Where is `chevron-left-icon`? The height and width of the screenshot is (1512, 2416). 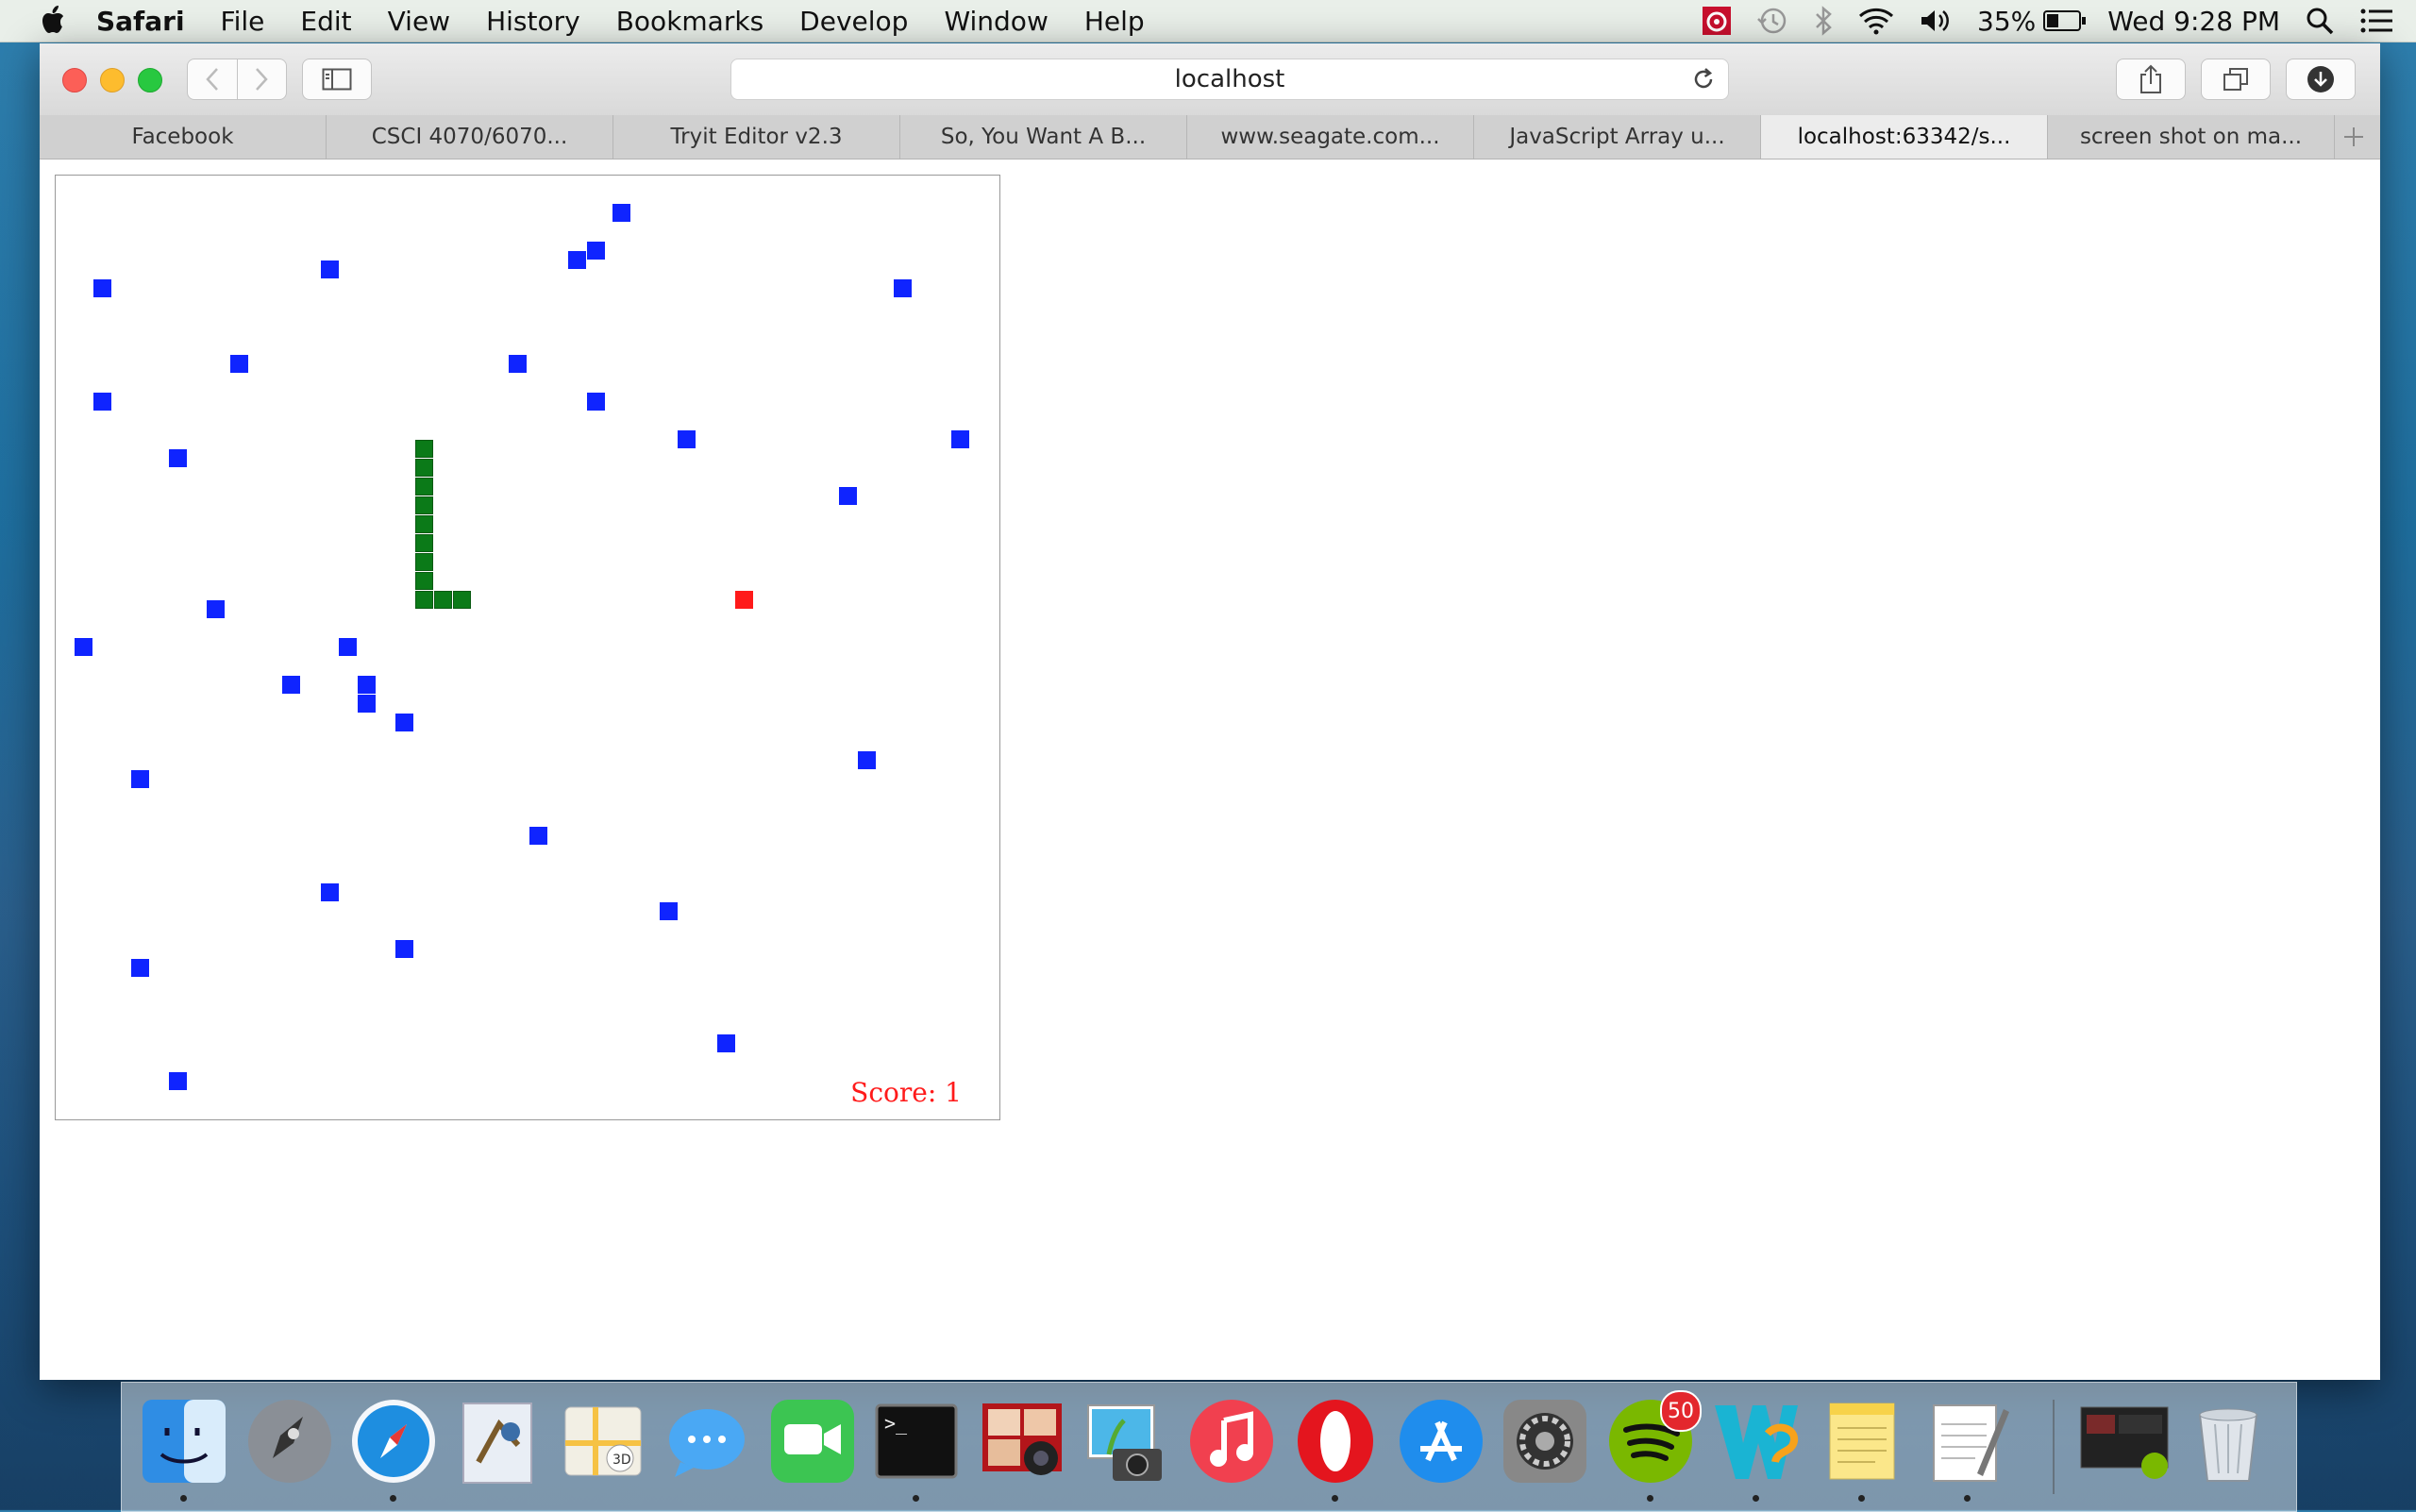
chevron-left-icon is located at coordinates (212, 79).